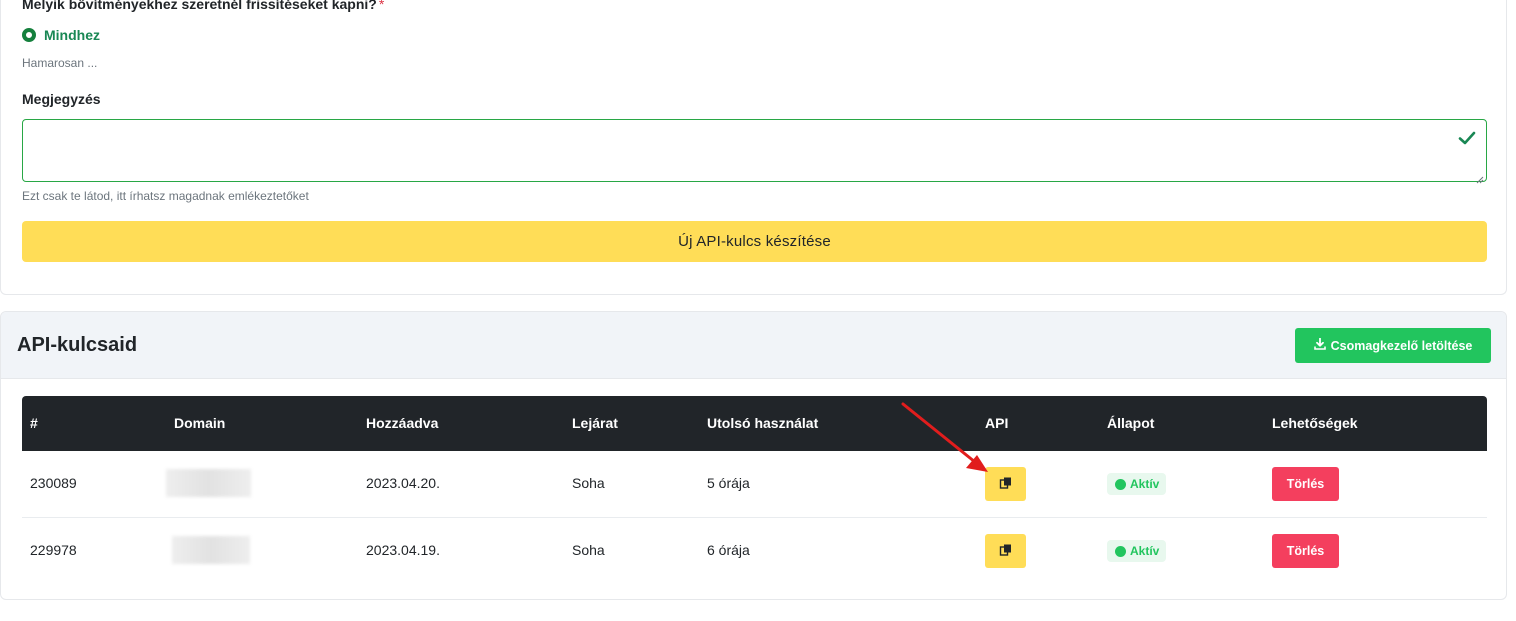 This screenshot has width=1516, height=621. I want to click on card-title: API-kulcsaid, so click(77, 345).